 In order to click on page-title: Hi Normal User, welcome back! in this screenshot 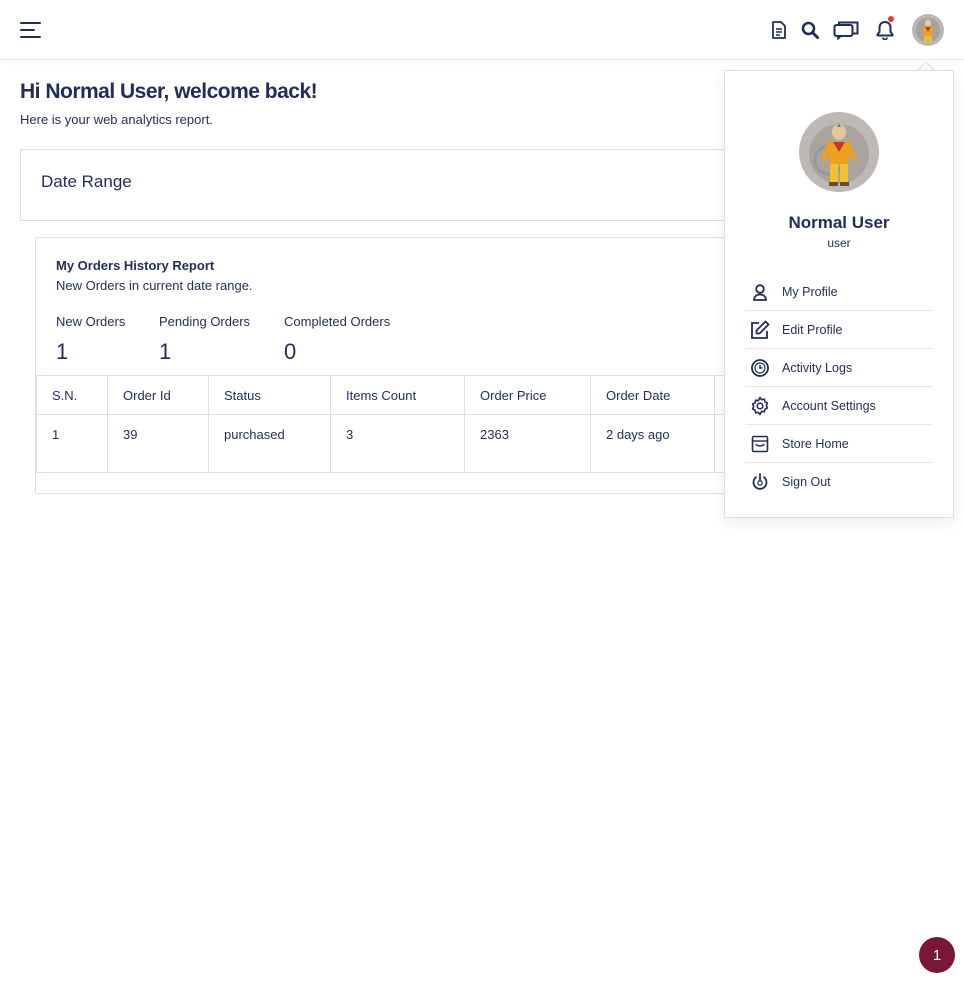, I will do `click(169, 91)`.